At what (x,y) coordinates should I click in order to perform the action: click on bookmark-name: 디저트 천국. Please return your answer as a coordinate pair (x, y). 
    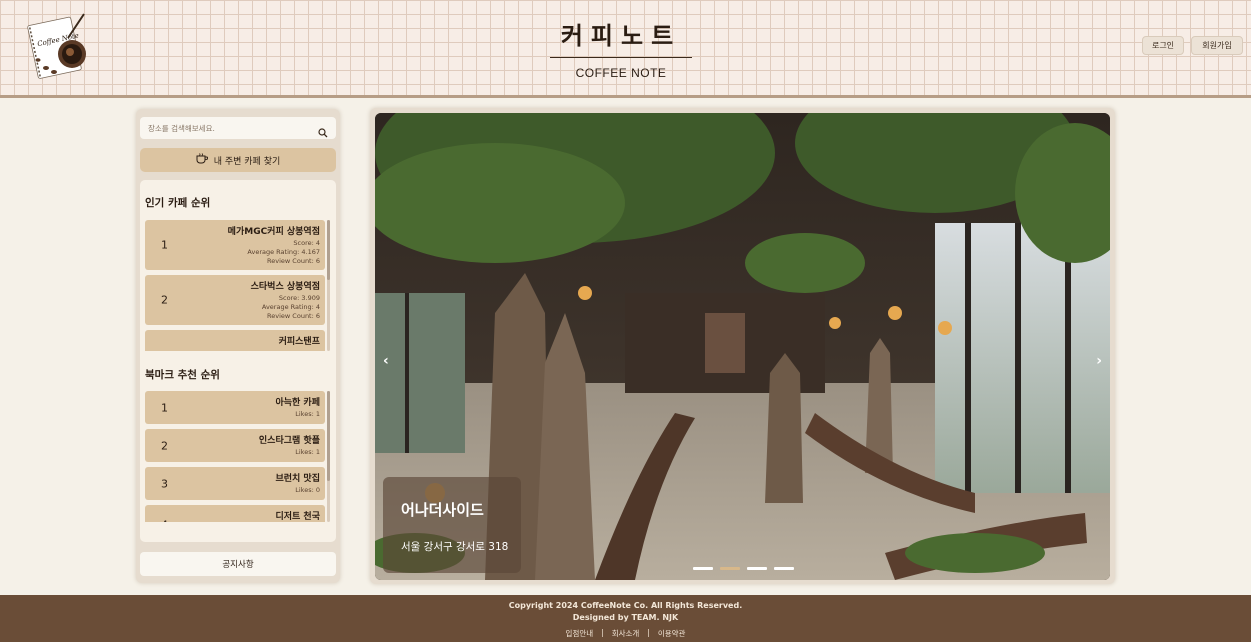
    Looking at the image, I should click on (297, 517).